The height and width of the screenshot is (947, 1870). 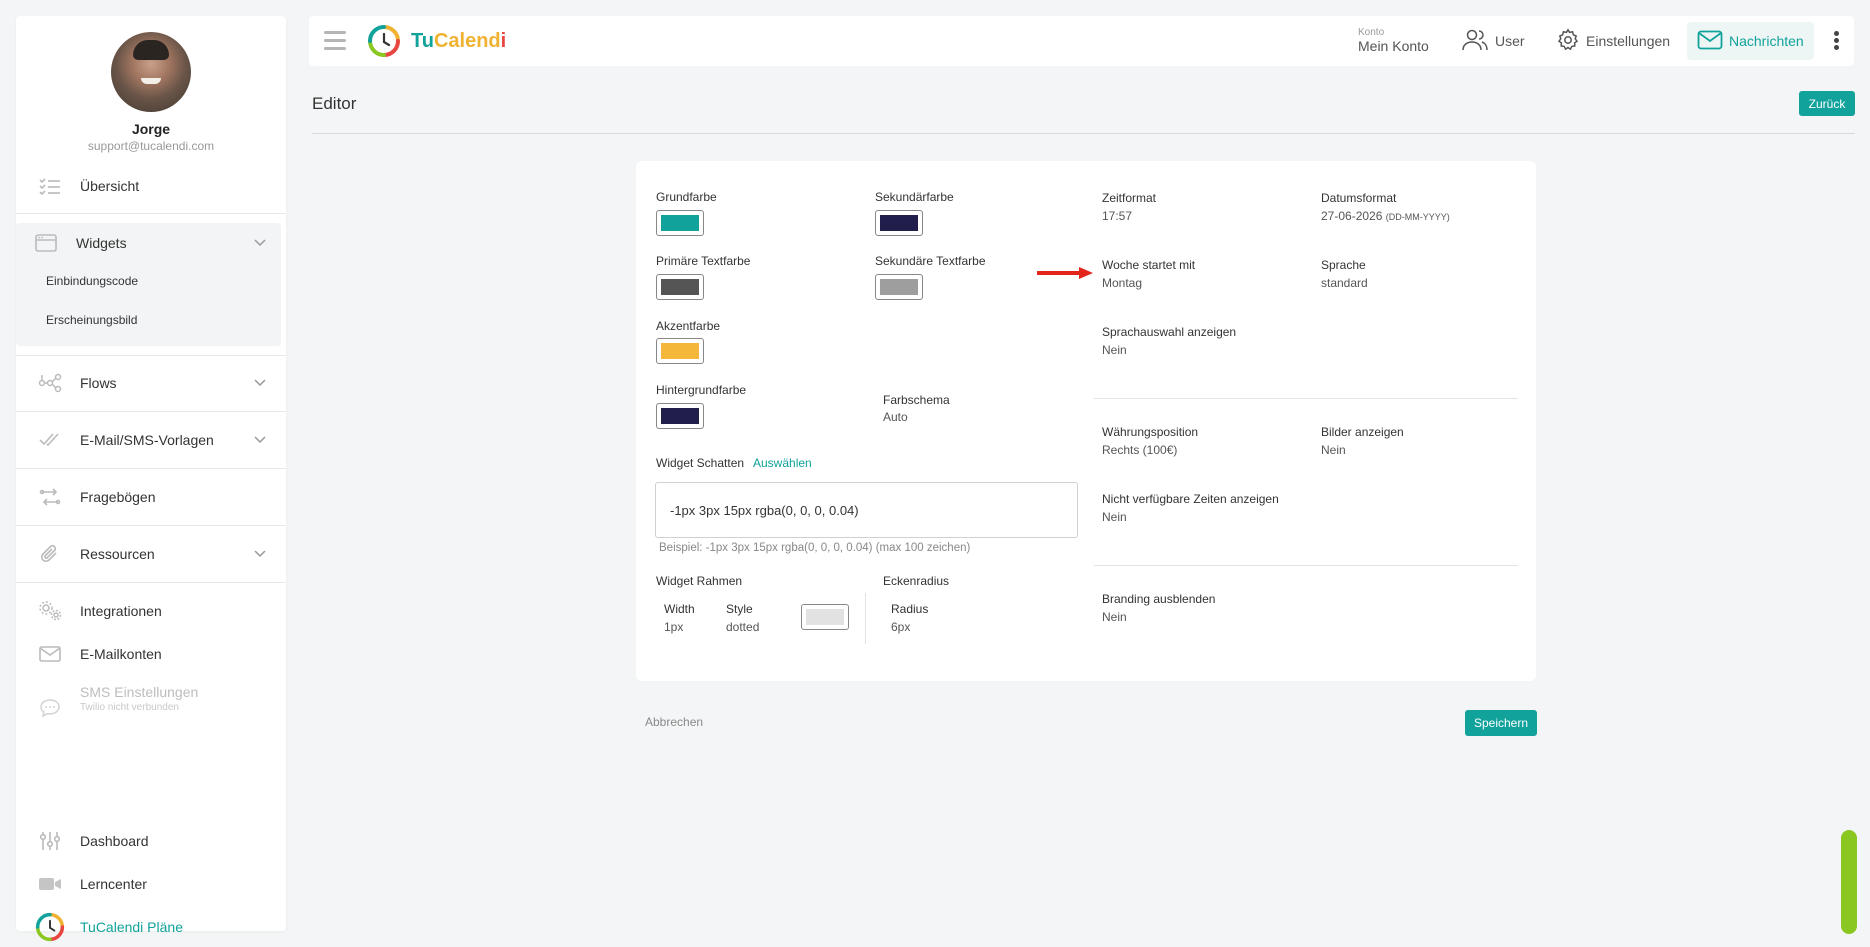 What do you see at coordinates (1417, 217) in the screenshot?
I see `datumsformat-pattern: (DD-MM-YYYY)` at bounding box center [1417, 217].